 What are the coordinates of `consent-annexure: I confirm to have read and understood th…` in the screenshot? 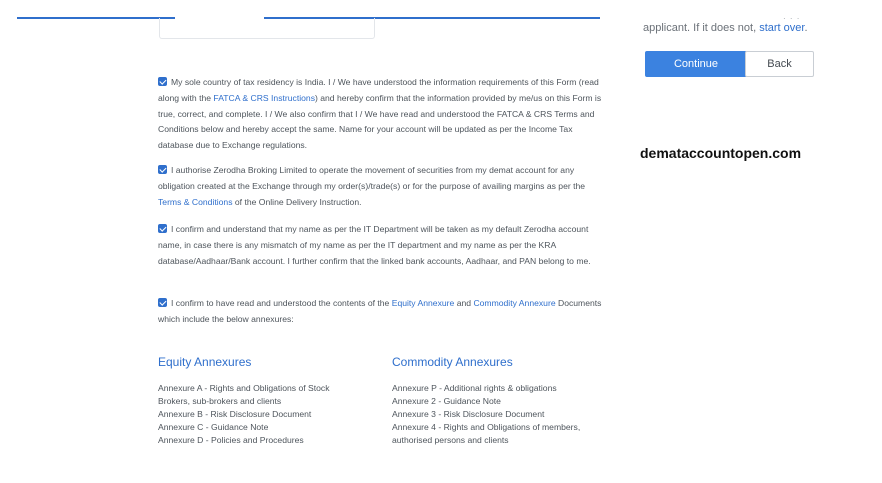 It's located at (384, 312).